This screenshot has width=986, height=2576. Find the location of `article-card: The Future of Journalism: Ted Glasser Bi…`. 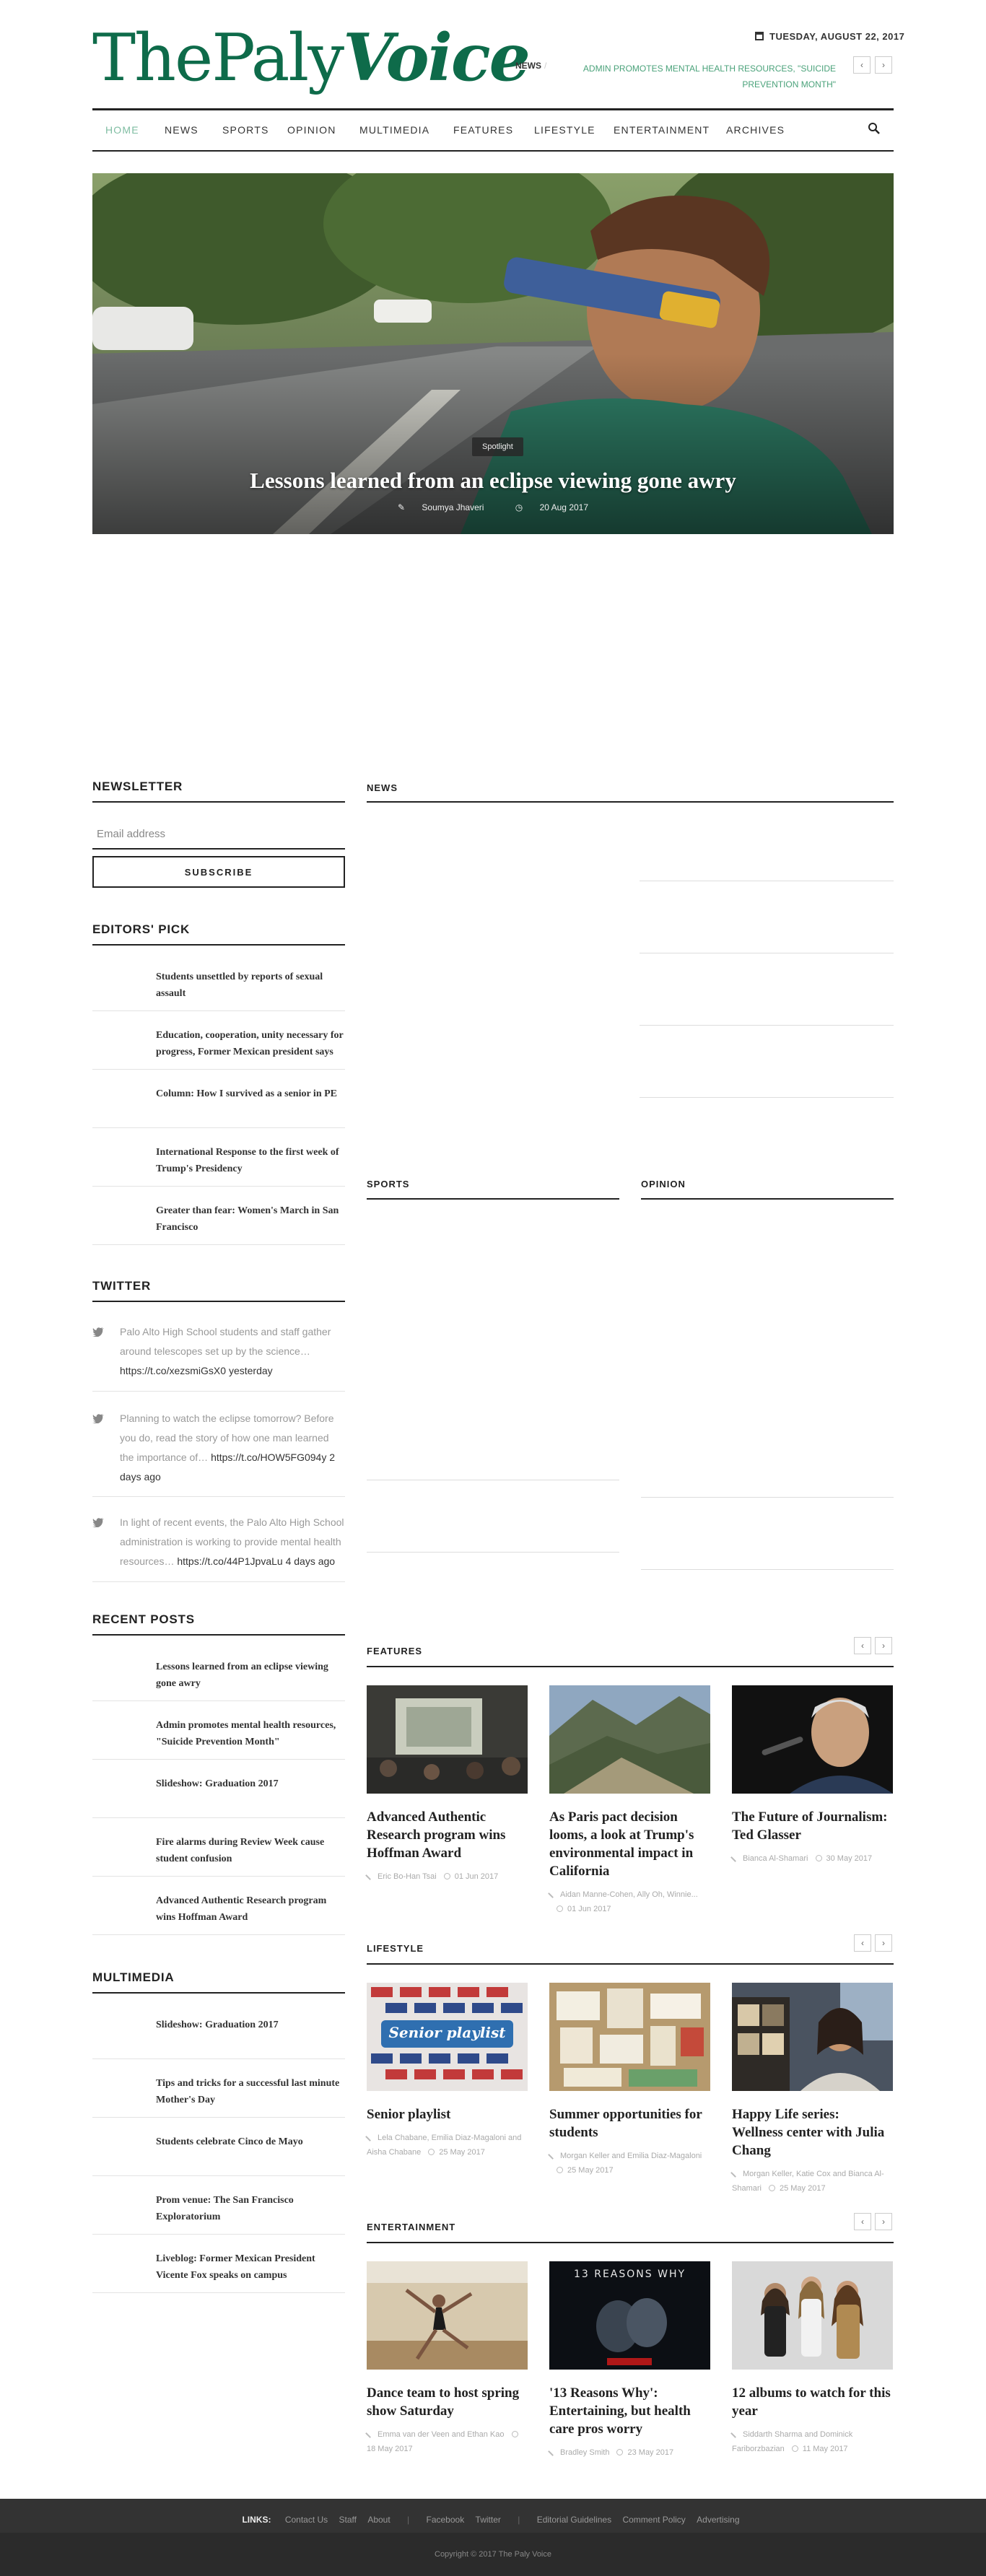

article-card: The Future of Journalism: Ted Glasser Bi… is located at coordinates (812, 1775).